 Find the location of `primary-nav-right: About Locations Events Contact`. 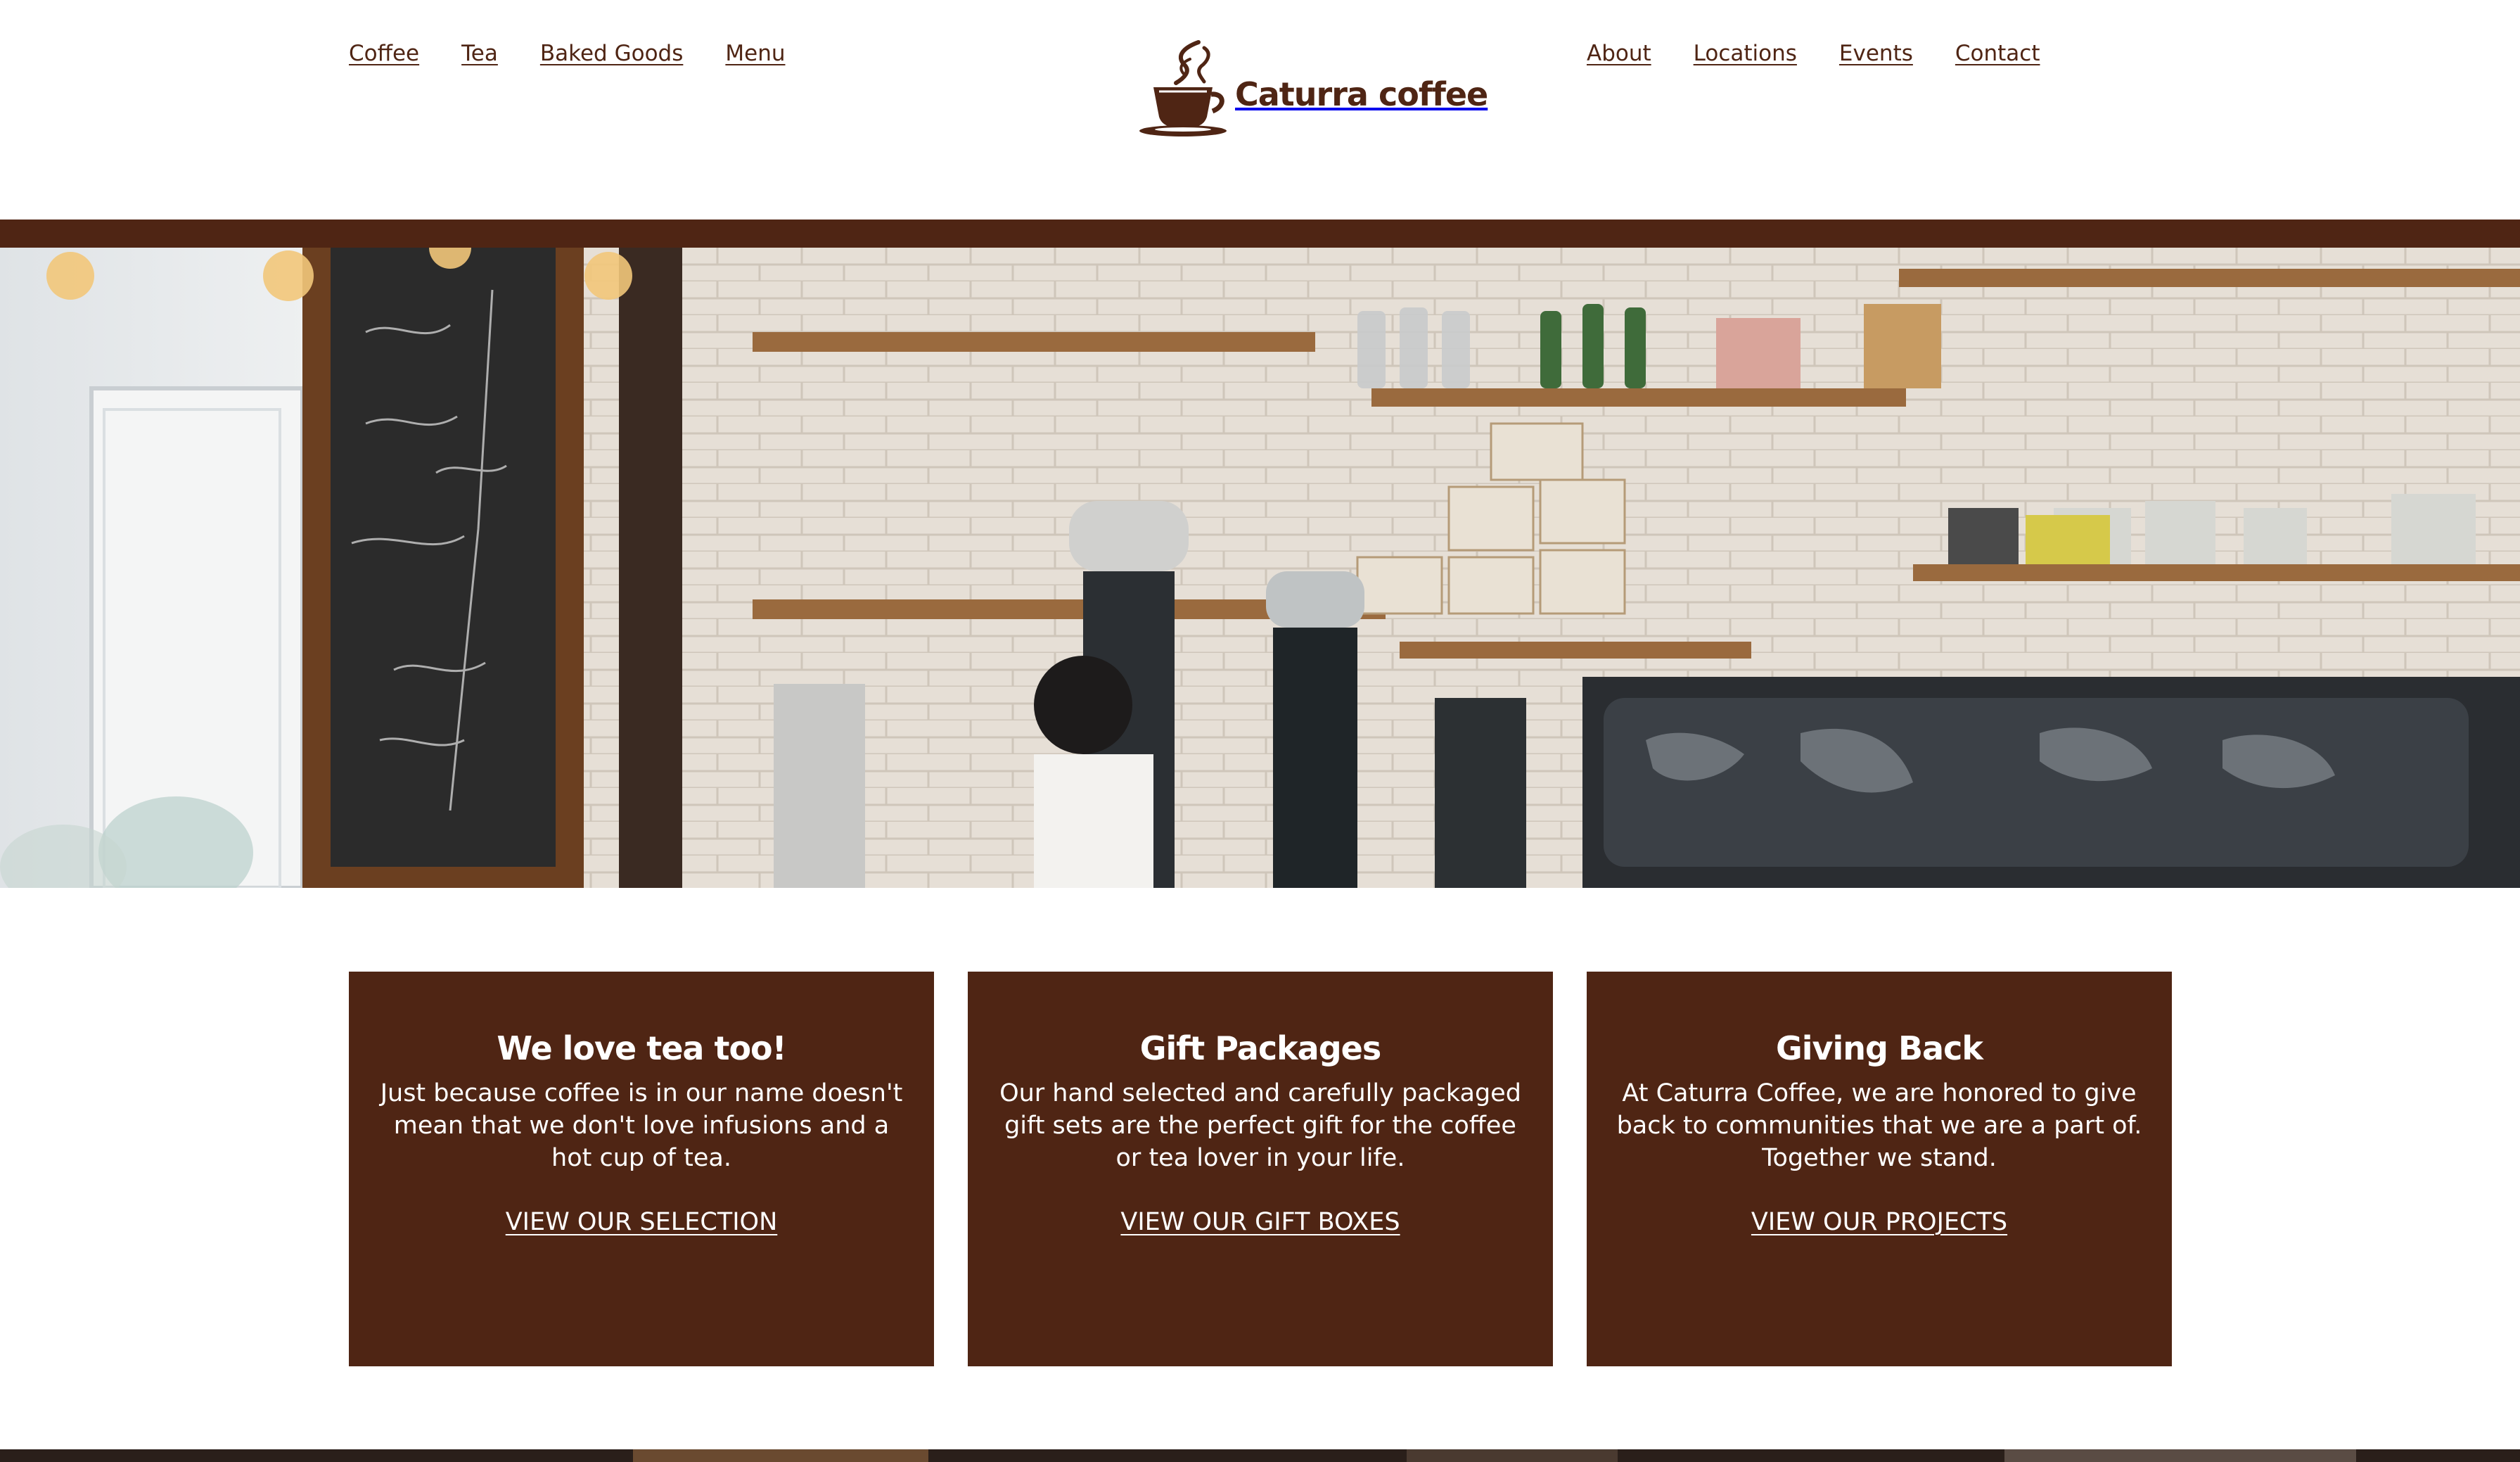

primary-nav-right: About Locations Events Contact is located at coordinates (1813, 53).